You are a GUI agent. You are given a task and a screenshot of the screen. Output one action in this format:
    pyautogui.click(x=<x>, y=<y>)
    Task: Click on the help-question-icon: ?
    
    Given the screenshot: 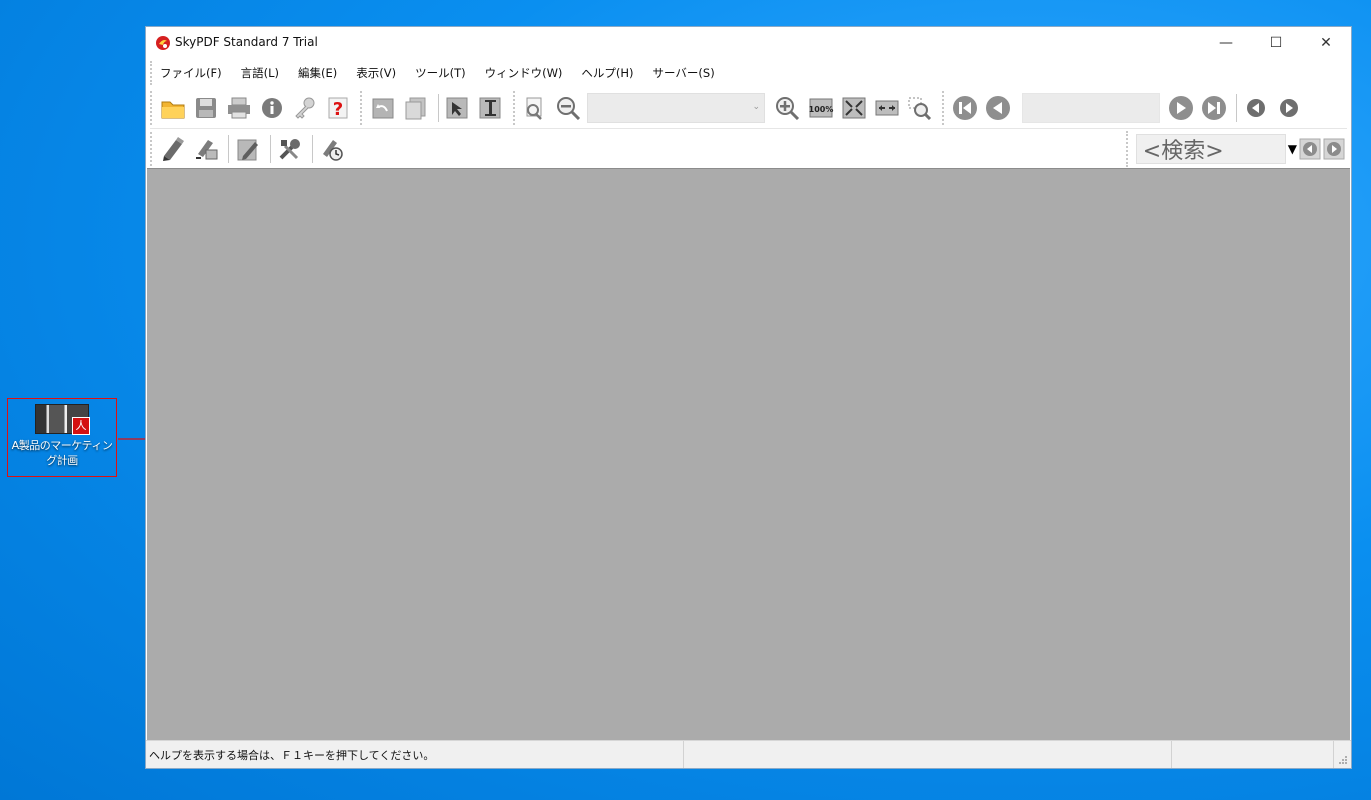 What is the action you would take?
    pyautogui.click(x=337, y=108)
    